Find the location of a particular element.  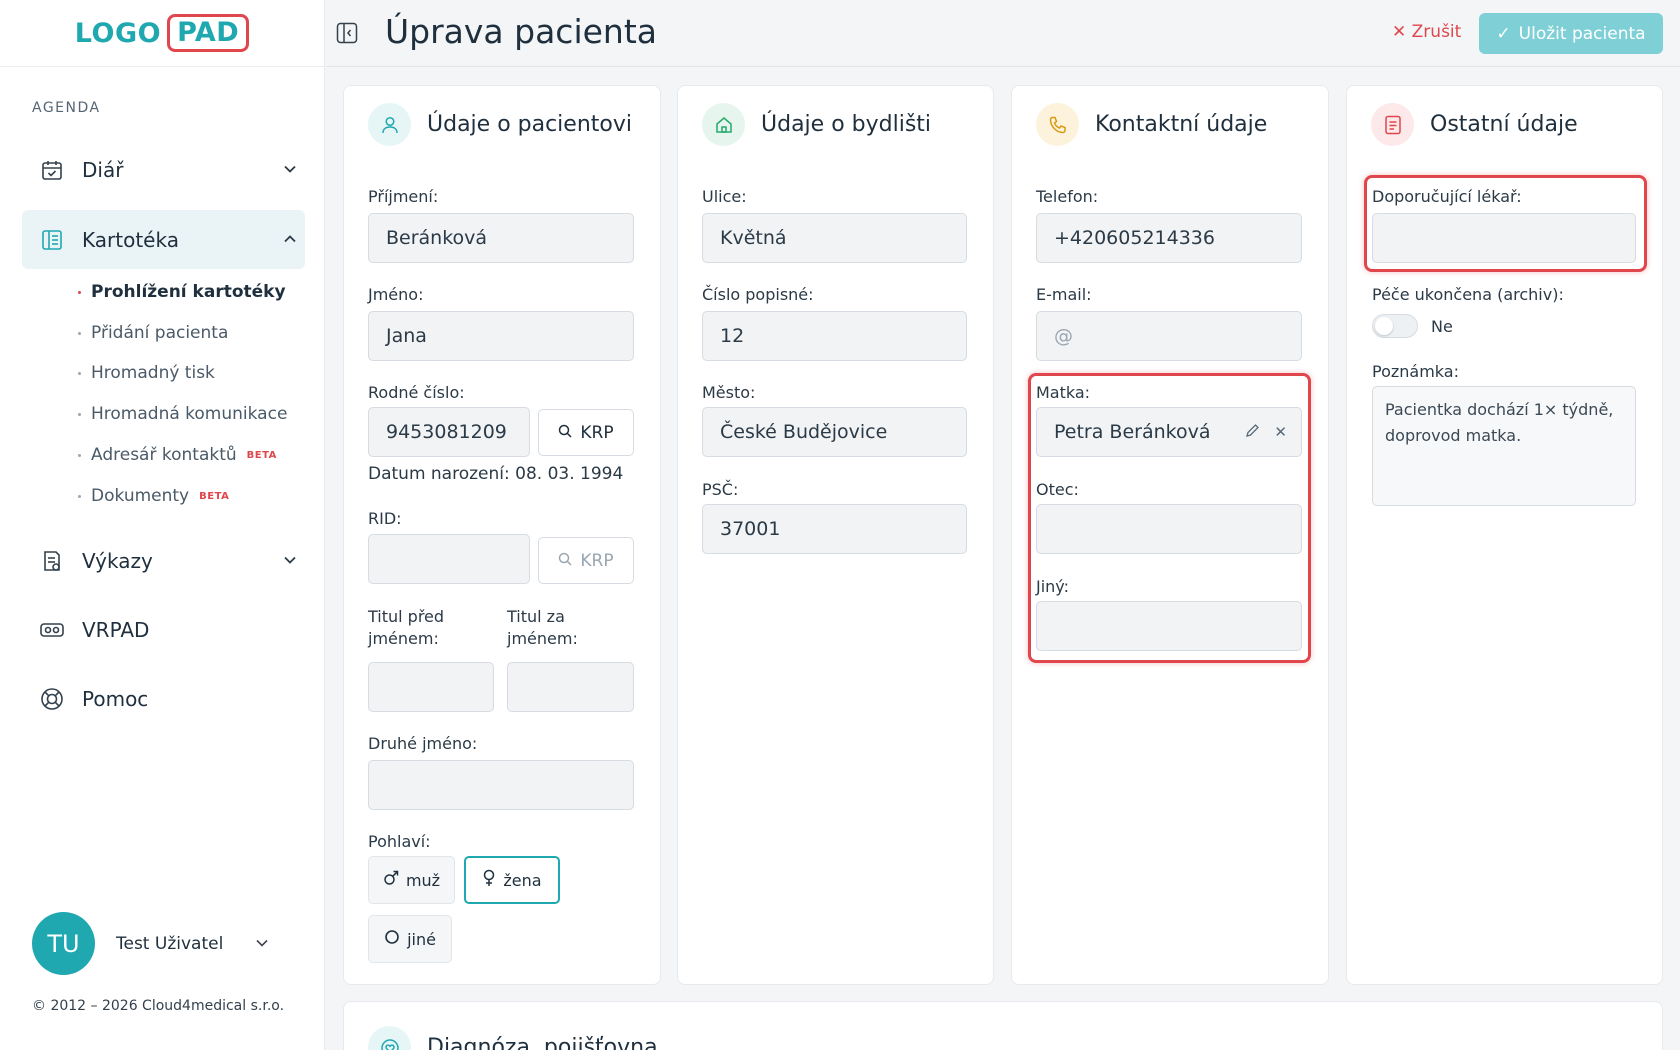

card-title: Diagnóza, pojišťovna is located at coordinates (542, 1042).